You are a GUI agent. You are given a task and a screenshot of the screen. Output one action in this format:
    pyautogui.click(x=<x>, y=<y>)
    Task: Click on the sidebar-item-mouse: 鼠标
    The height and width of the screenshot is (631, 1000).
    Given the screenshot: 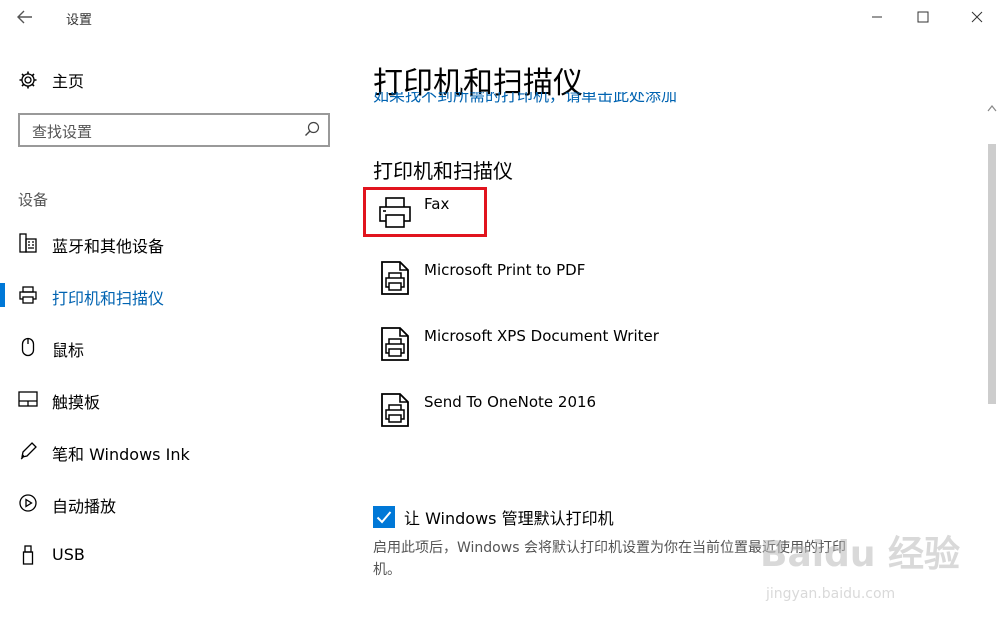 What is the action you would take?
    pyautogui.click(x=175, y=347)
    